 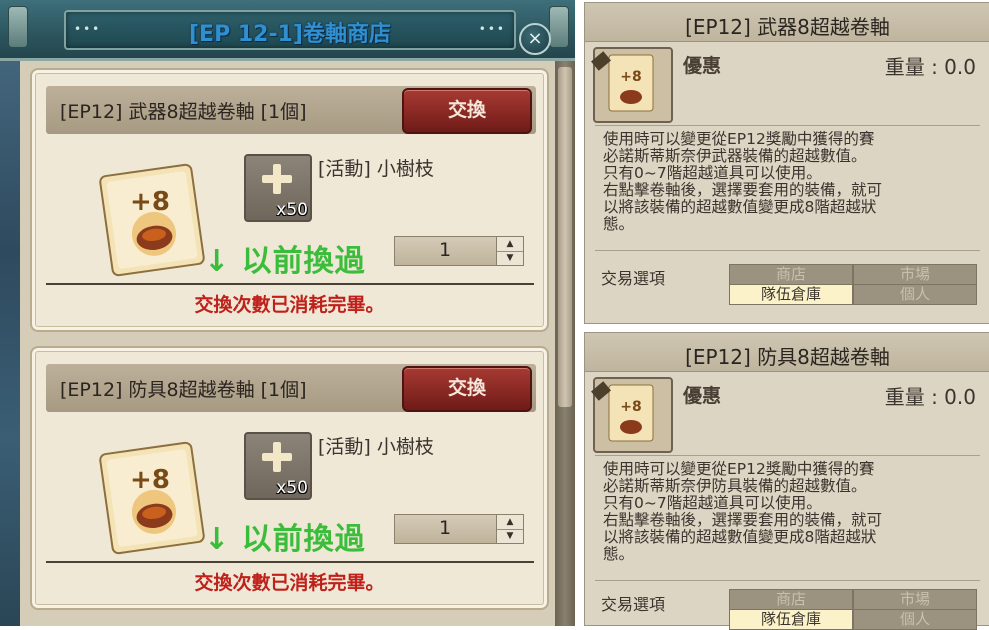 I want to click on scrollbar-thumb, so click(x=565, y=237).